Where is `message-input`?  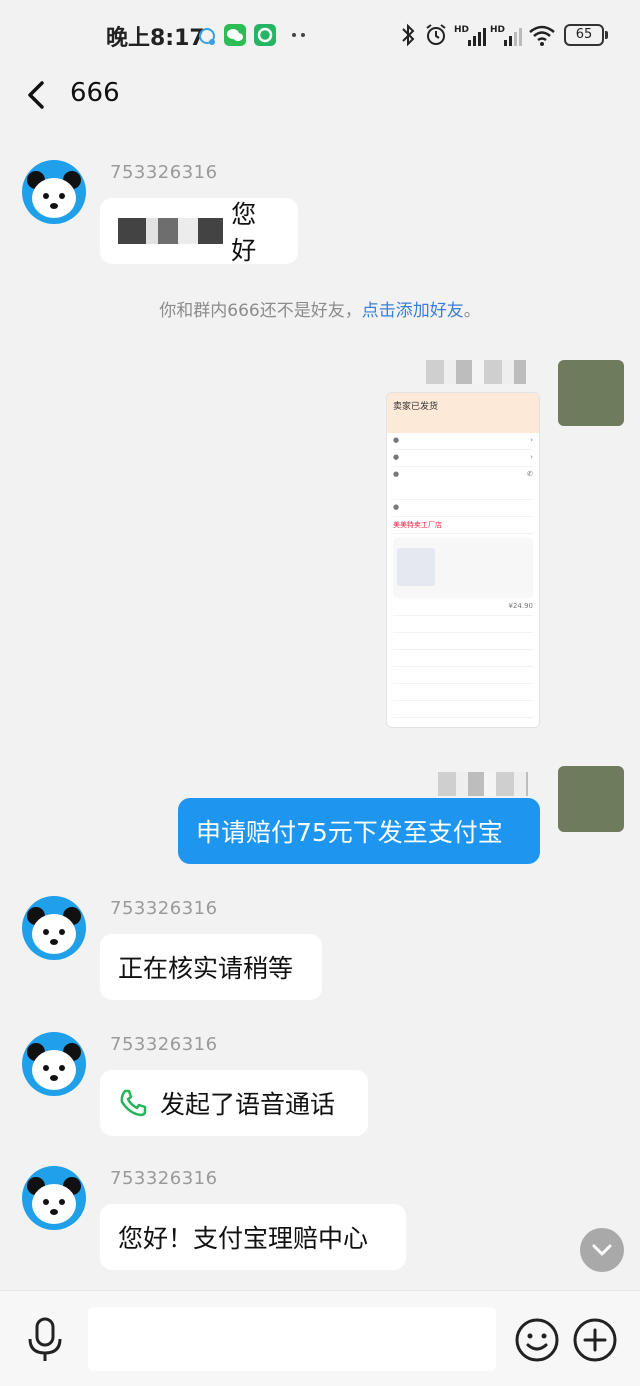 message-input is located at coordinates (292, 1339).